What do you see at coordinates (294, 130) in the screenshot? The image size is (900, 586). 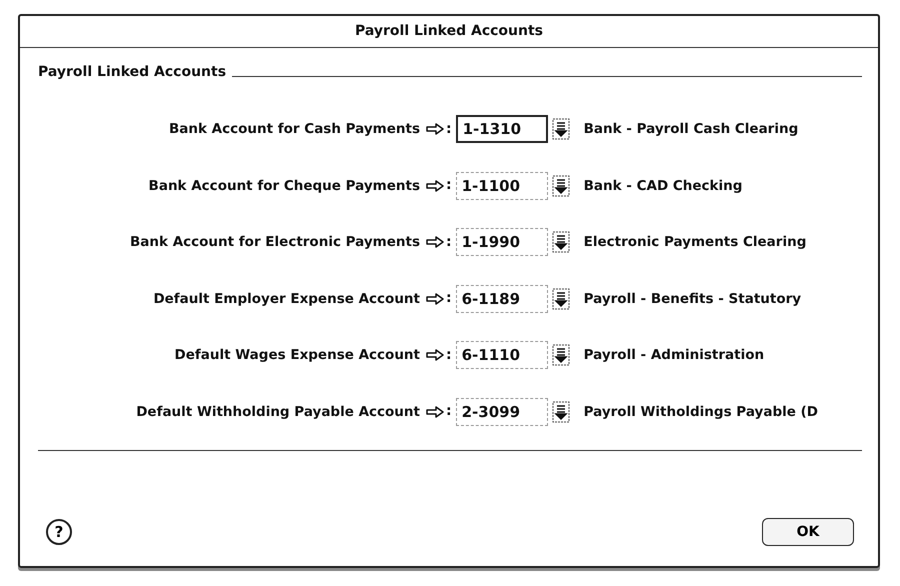 I see `field-label: Bank Account for Cash Payments` at bounding box center [294, 130].